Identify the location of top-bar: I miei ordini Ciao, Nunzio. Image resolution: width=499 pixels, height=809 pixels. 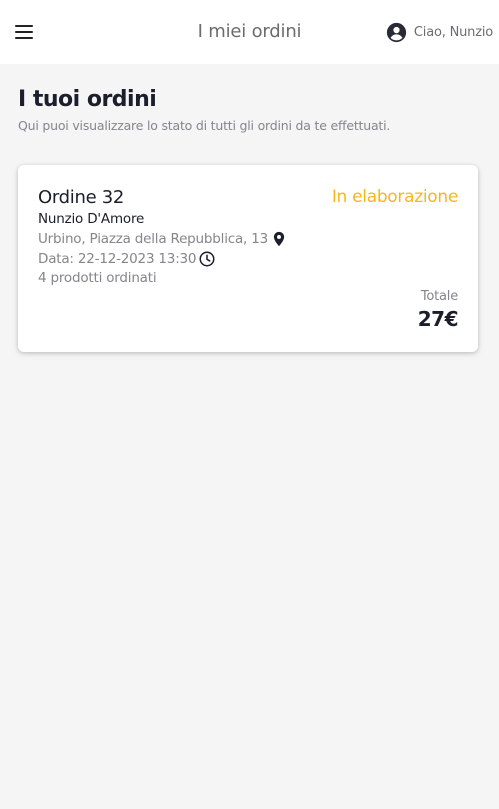
(249, 32).